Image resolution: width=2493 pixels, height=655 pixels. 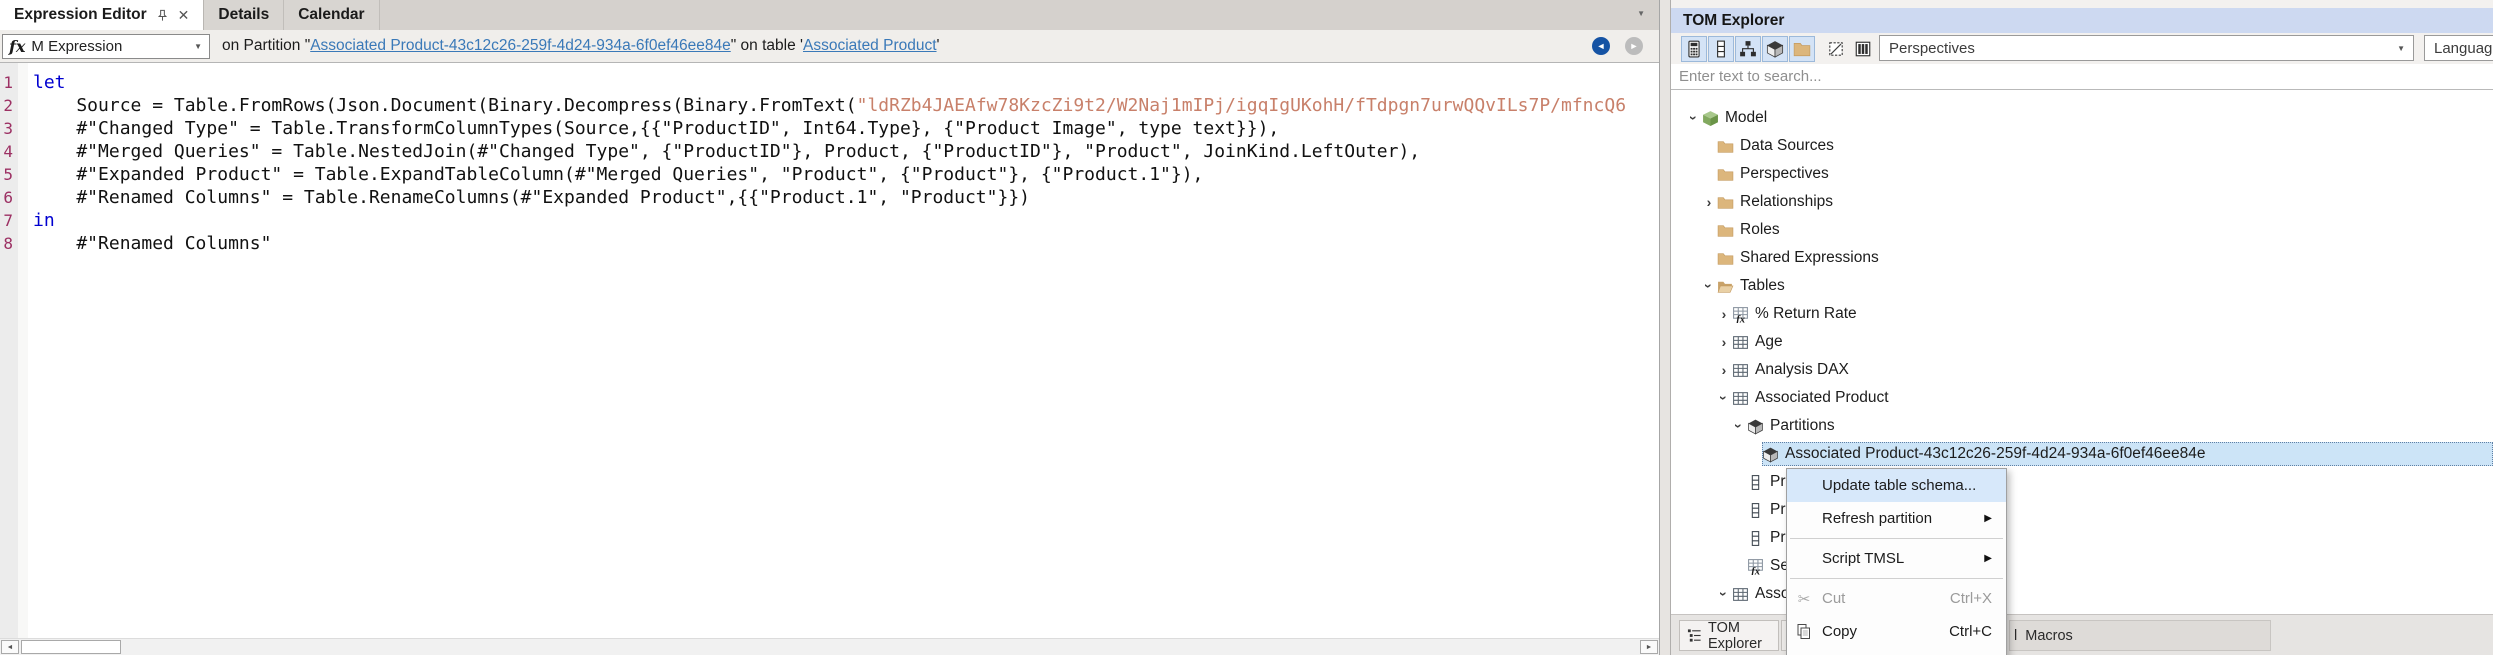 I want to click on bottom-tab-macros: l Macros, so click(x=2140, y=635).